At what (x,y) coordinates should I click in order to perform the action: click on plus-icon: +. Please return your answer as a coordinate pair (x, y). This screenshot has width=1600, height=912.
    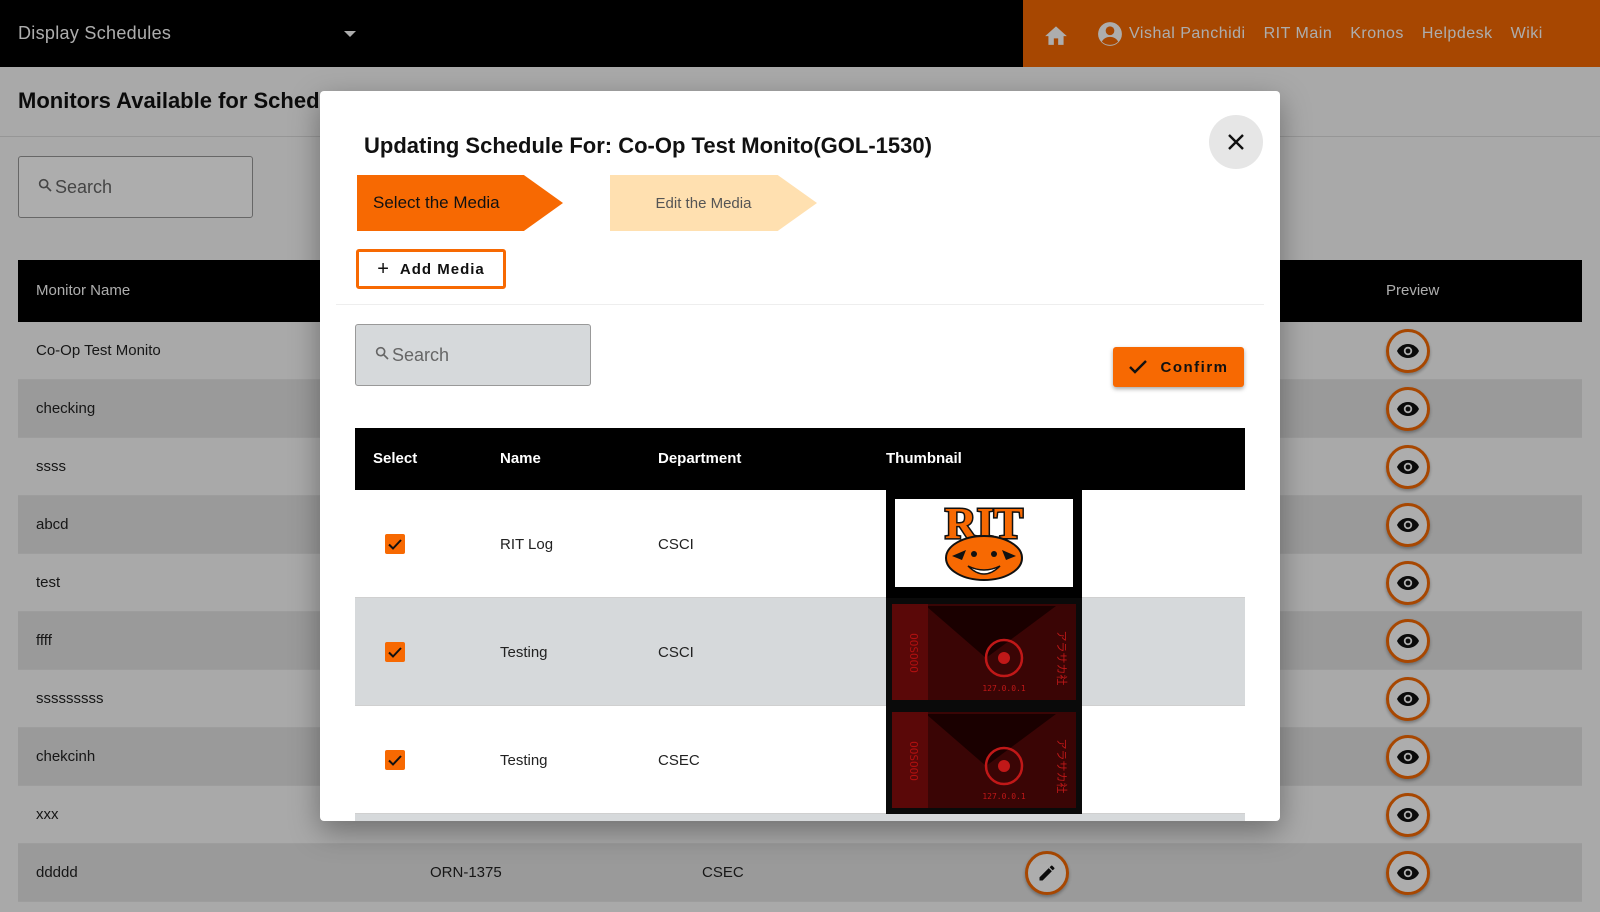
    Looking at the image, I should click on (383, 268).